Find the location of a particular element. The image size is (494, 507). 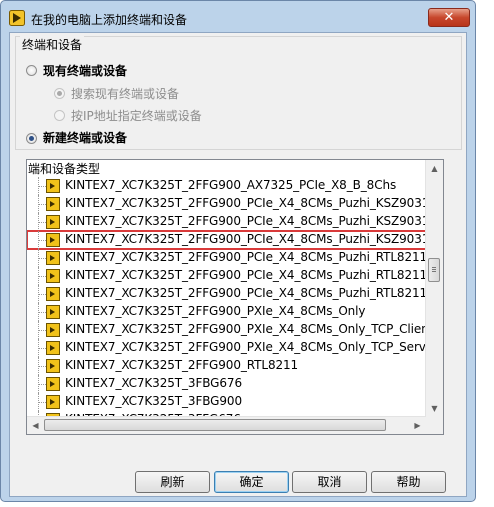

close-button: ✕ is located at coordinates (449, 17).